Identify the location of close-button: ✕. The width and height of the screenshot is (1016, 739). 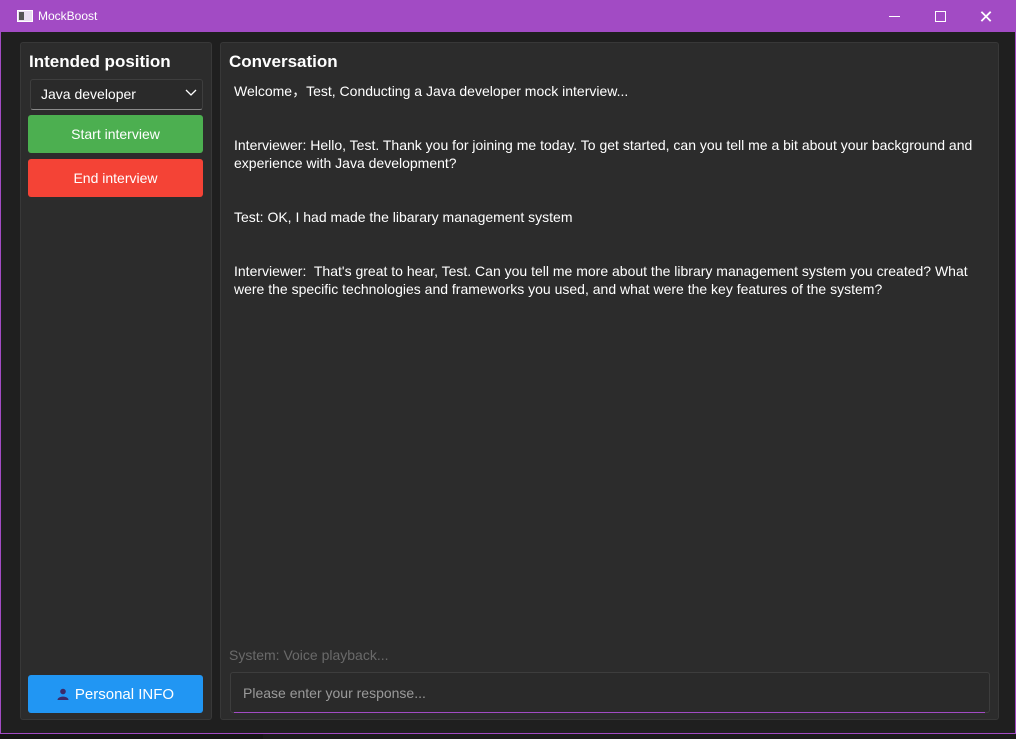
(986, 16).